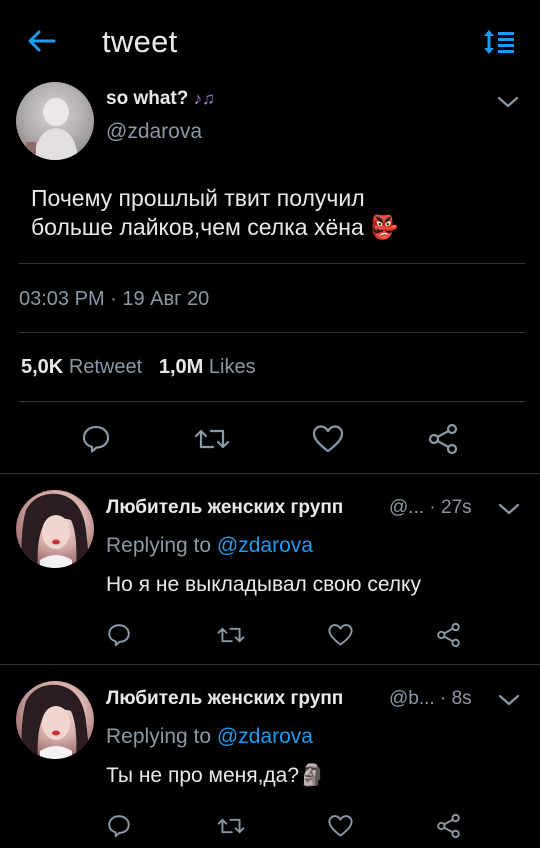 The width and height of the screenshot is (540, 848). I want to click on reply-text: Но я не выкладывал свою селку, so click(263, 584).